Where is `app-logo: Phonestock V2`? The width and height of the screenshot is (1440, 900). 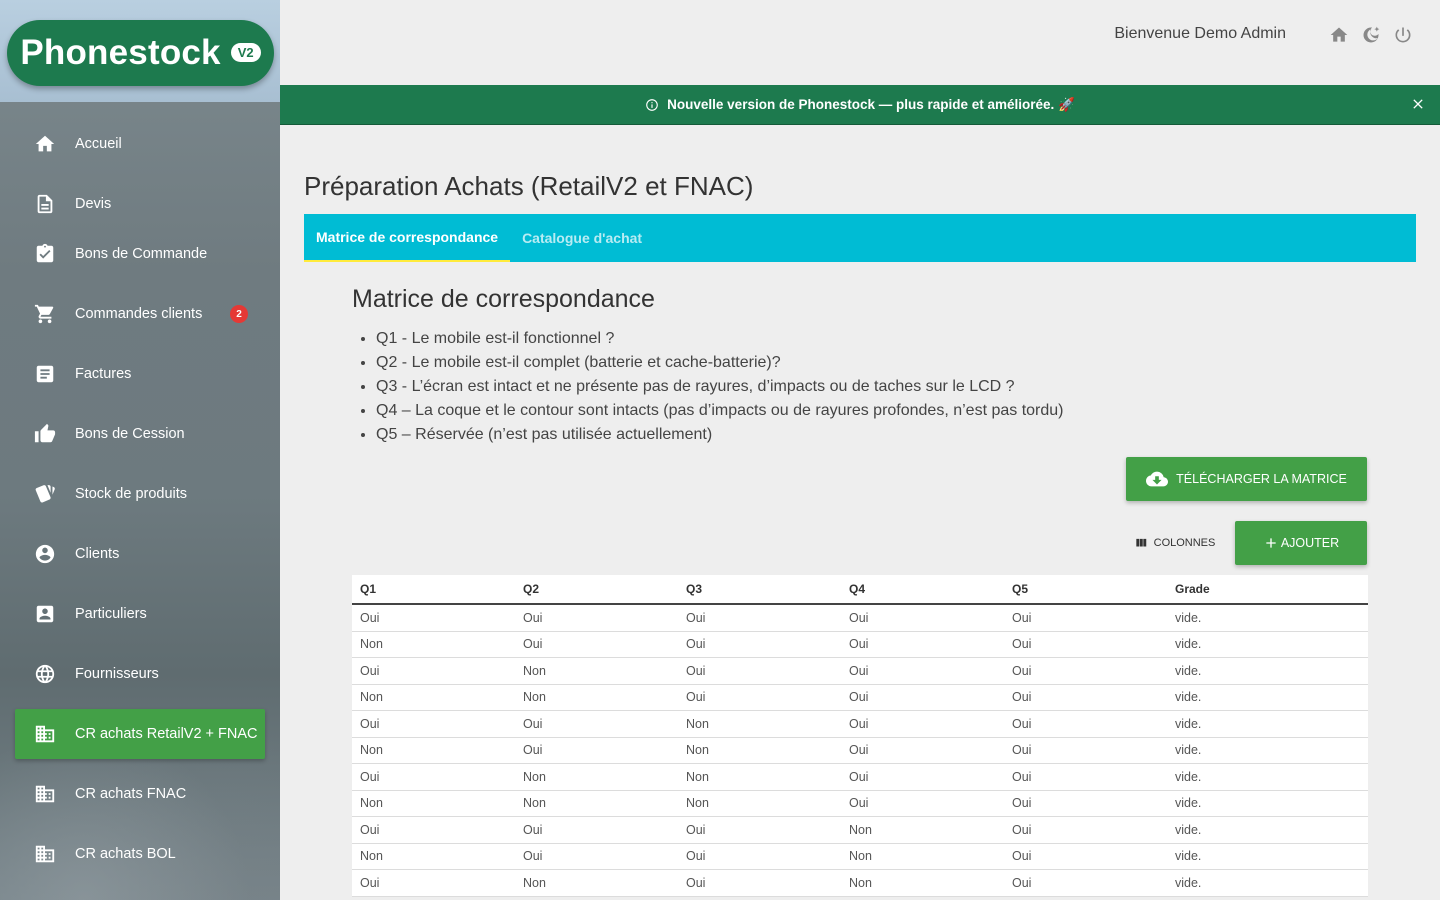
app-logo: Phonestock V2 is located at coordinates (140, 53).